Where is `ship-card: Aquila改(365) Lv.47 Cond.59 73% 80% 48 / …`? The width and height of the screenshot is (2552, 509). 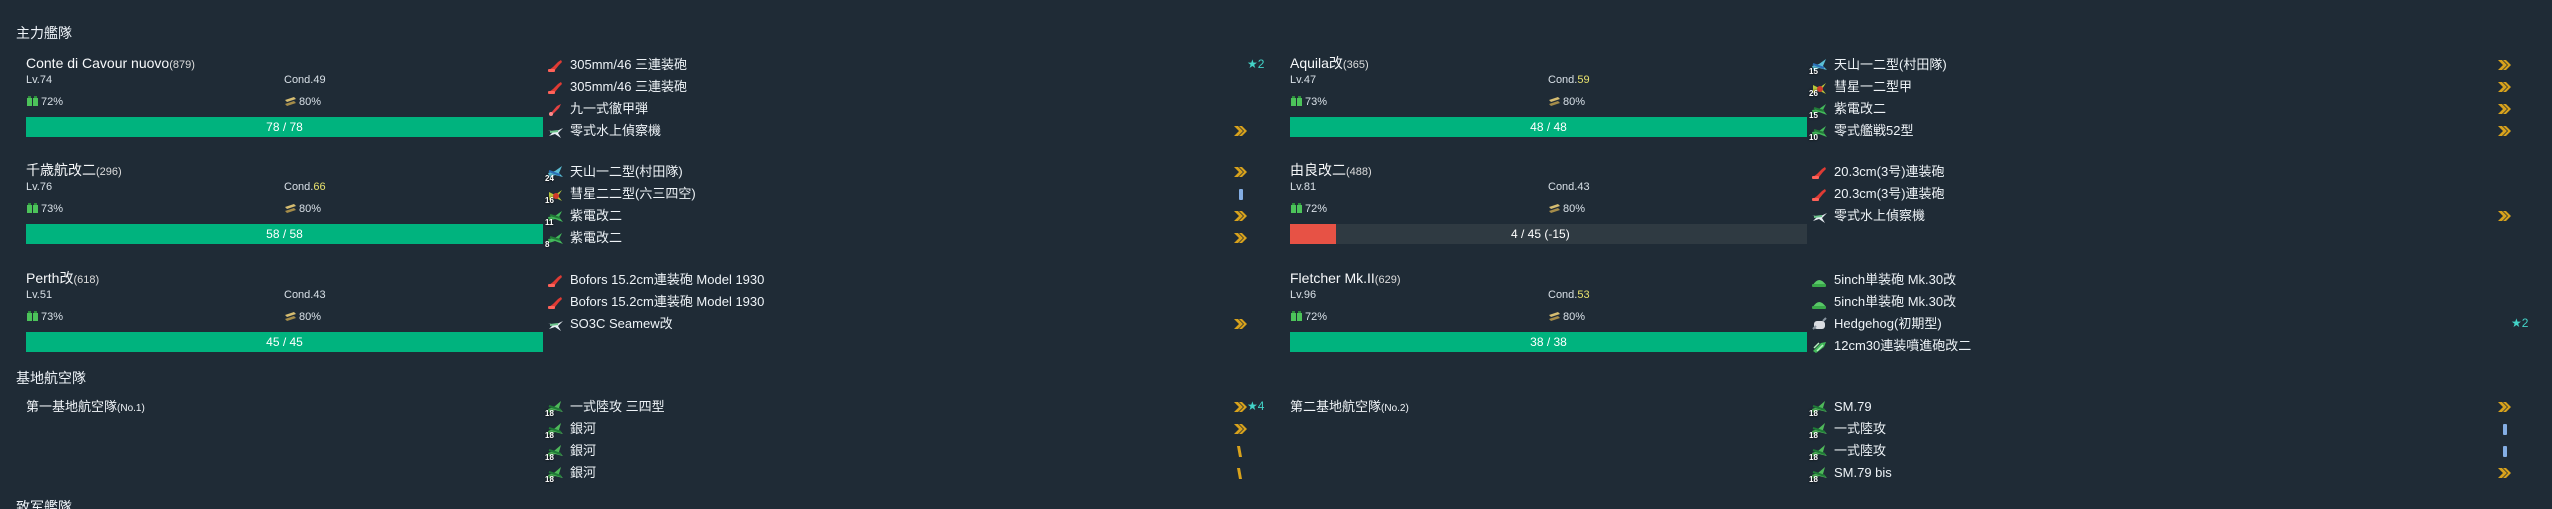
ship-card: Aquila改(365) Lv.47 Cond.59 73% 80% 48 / … is located at coordinates (1908, 102).